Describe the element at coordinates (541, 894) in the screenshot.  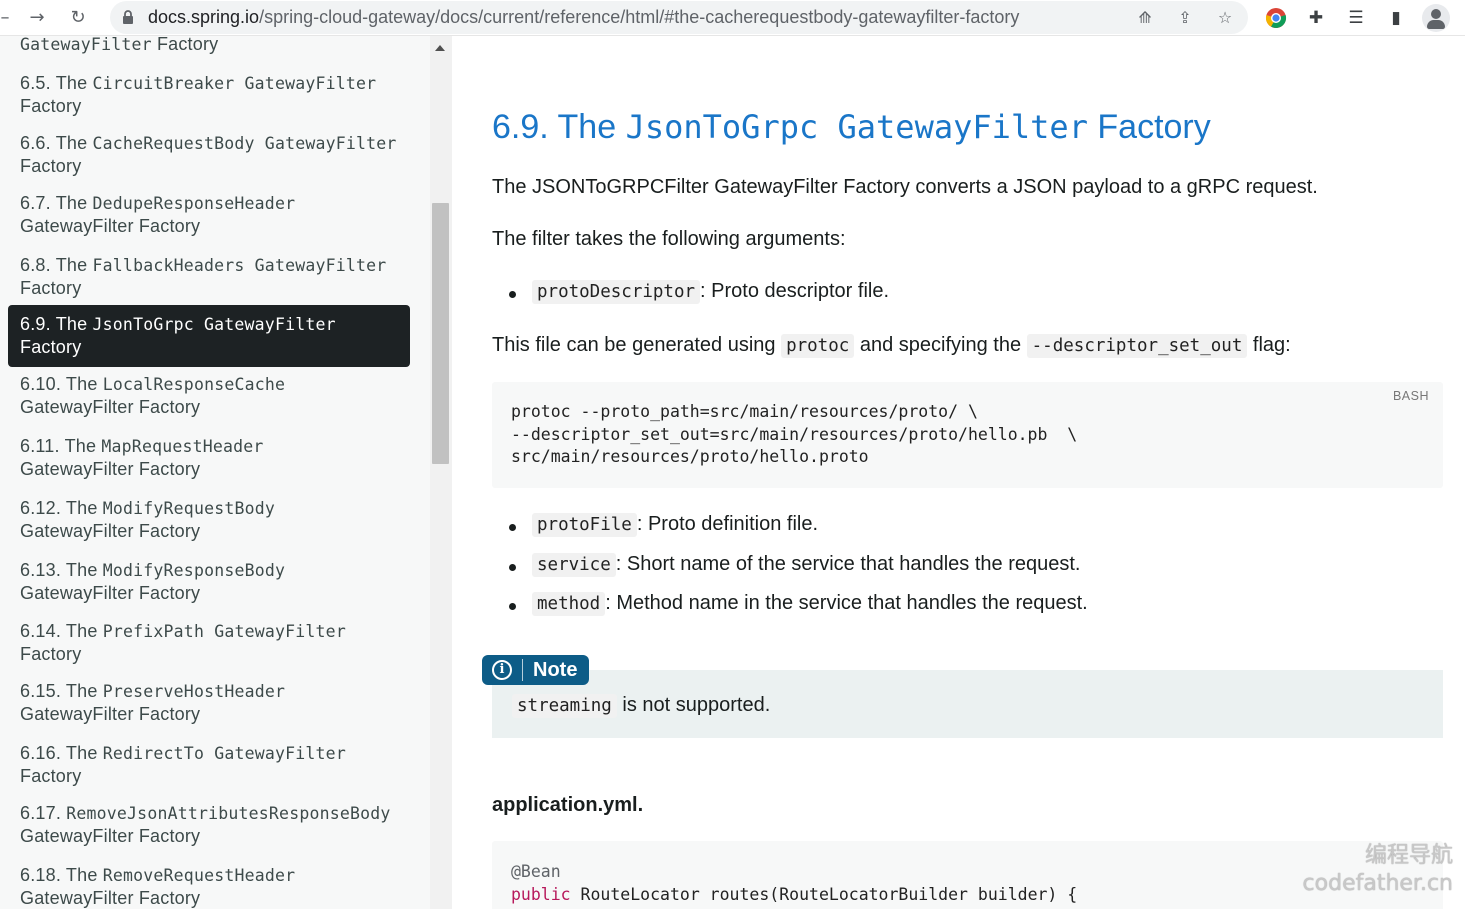
I see `code-keyword: public` at that location.